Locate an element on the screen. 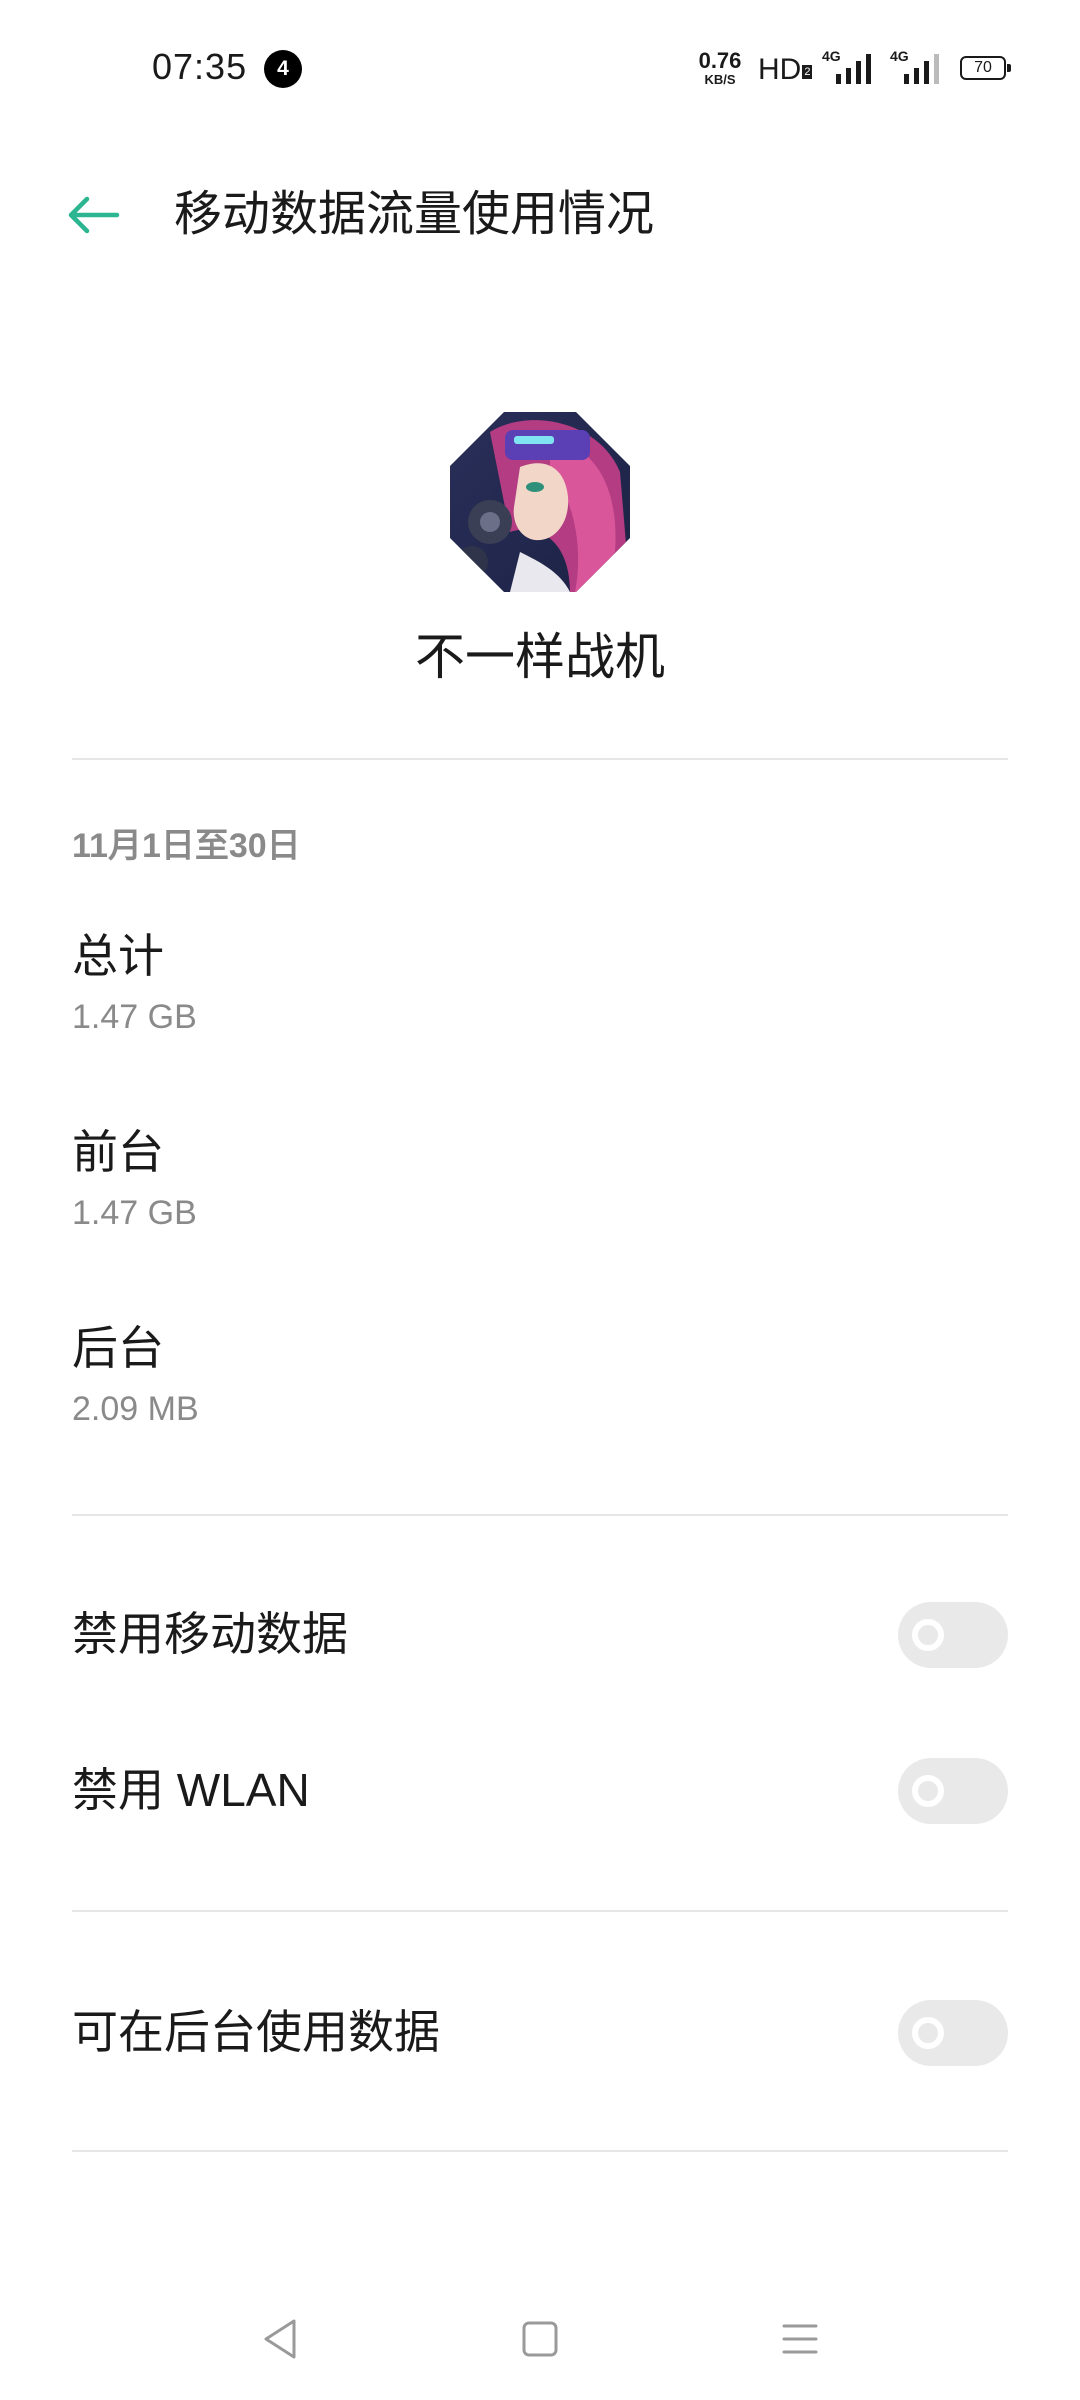  hamburger-menu-icon is located at coordinates (800, 2339).